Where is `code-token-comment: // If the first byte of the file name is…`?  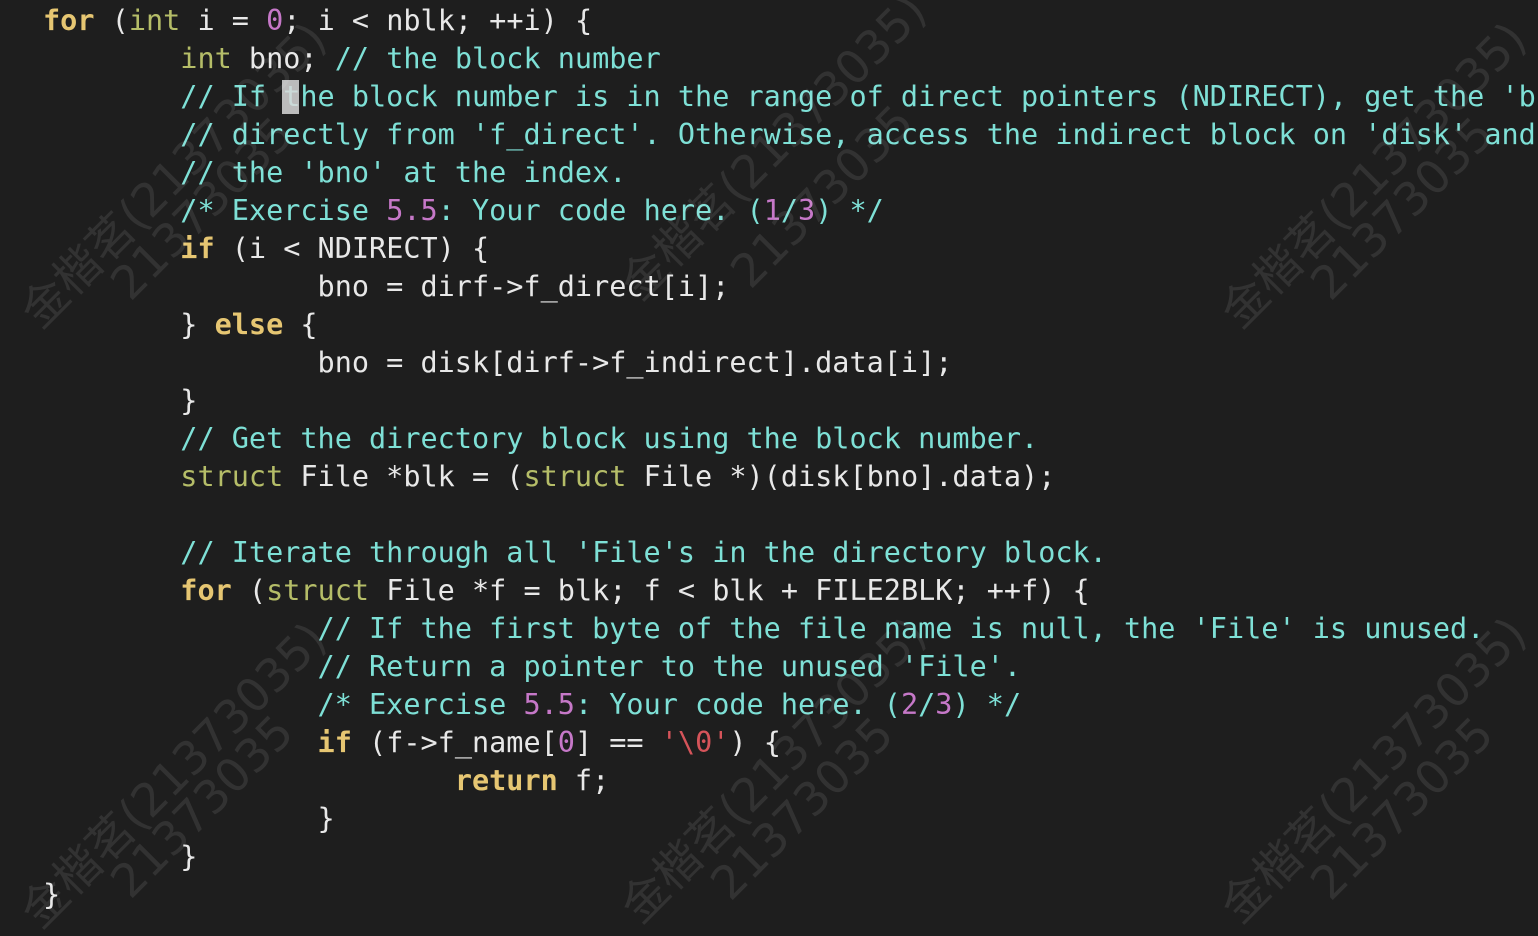 code-token-comment: // If the first byte of the file name is… is located at coordinates (901, 628).